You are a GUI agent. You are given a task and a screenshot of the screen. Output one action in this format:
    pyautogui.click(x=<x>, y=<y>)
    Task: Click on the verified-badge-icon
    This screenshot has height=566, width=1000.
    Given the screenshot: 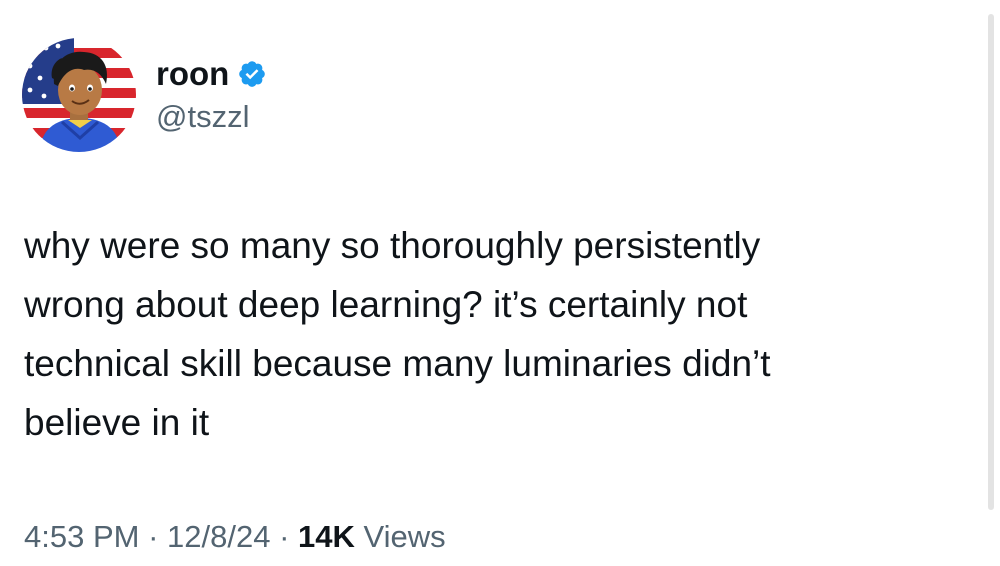 What is the action you would take?
    pyautogui.click(x=252, y=74)
    